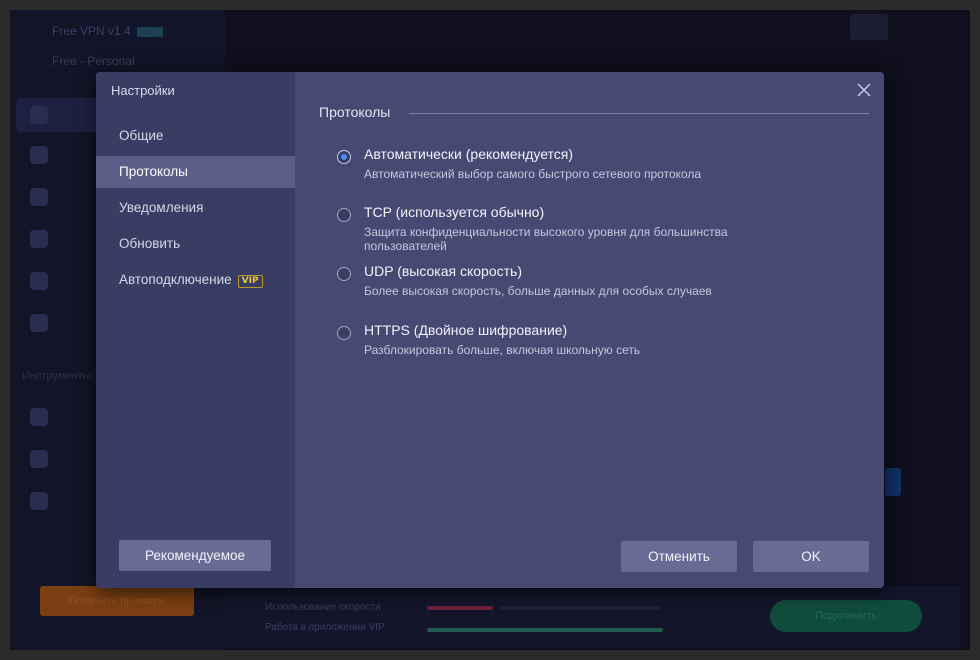 This screenshot has height=660, width=980. I want to click on background-app-title-badge: VIP, so click(150, 32).